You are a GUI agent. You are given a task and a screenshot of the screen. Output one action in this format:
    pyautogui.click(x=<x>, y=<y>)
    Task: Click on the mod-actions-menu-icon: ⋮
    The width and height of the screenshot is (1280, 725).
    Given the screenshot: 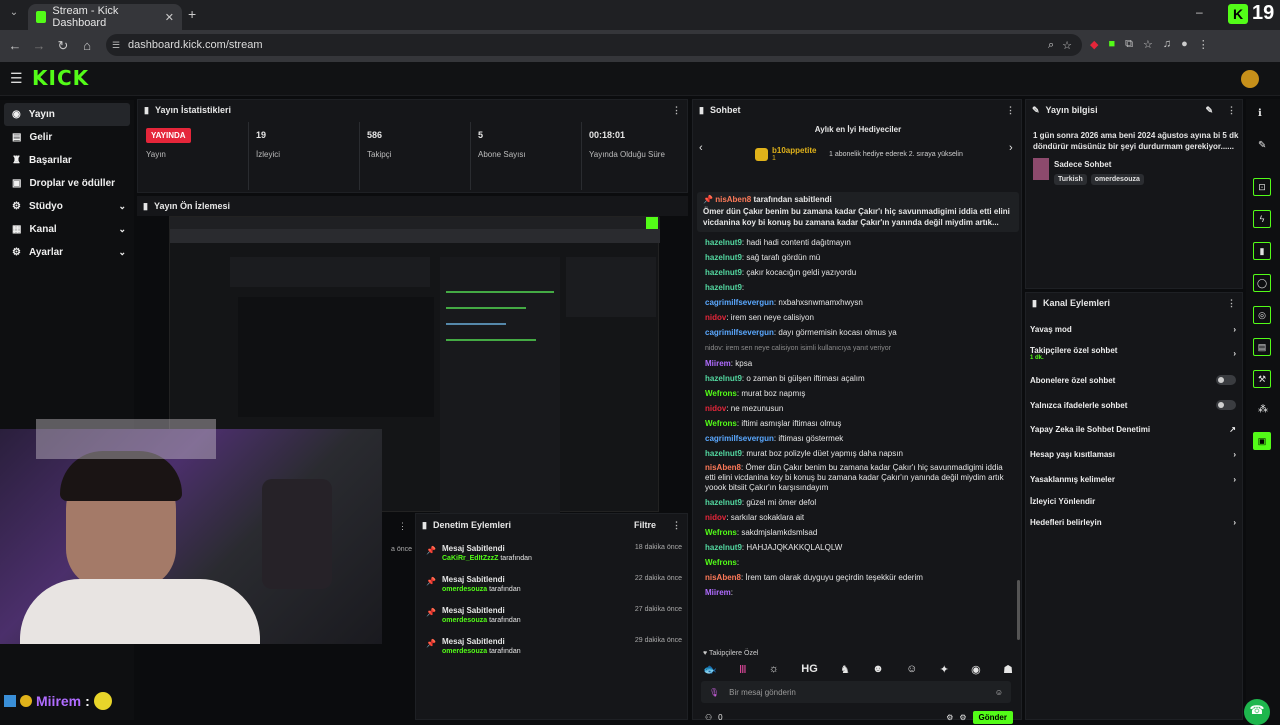 What is the action you would take?
    pyautogui.click(x=676, y=525)
    